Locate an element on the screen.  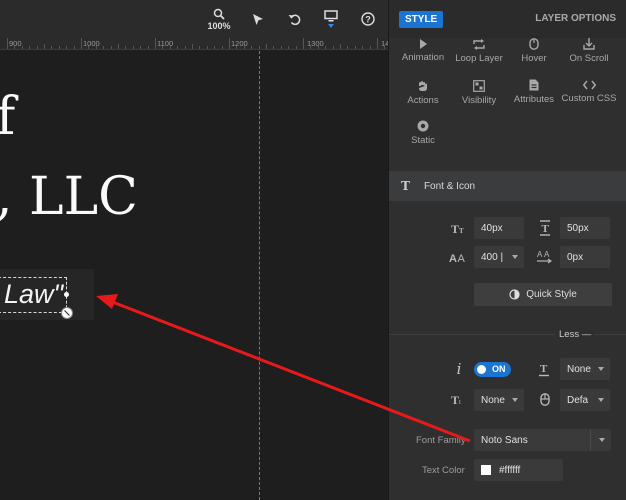
cursor-select: Defa is located at coordinates (585, 400).